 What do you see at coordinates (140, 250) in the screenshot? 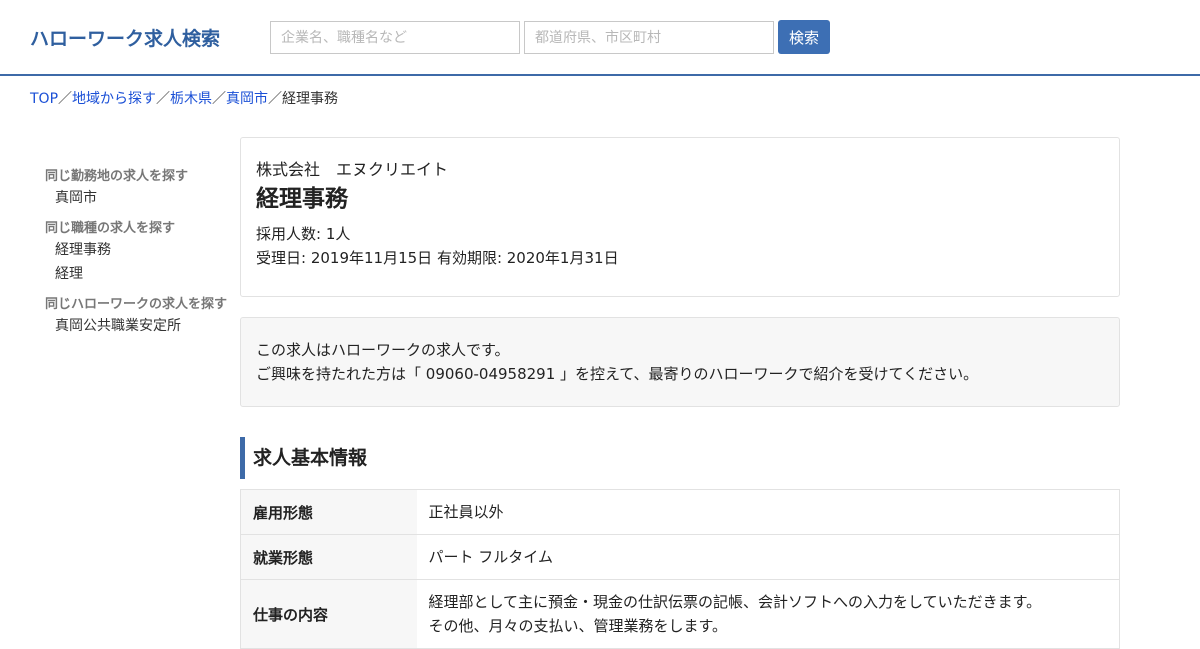
I see `sidebar-link-occupation: 経理事務` at bounding box center [140, 250].